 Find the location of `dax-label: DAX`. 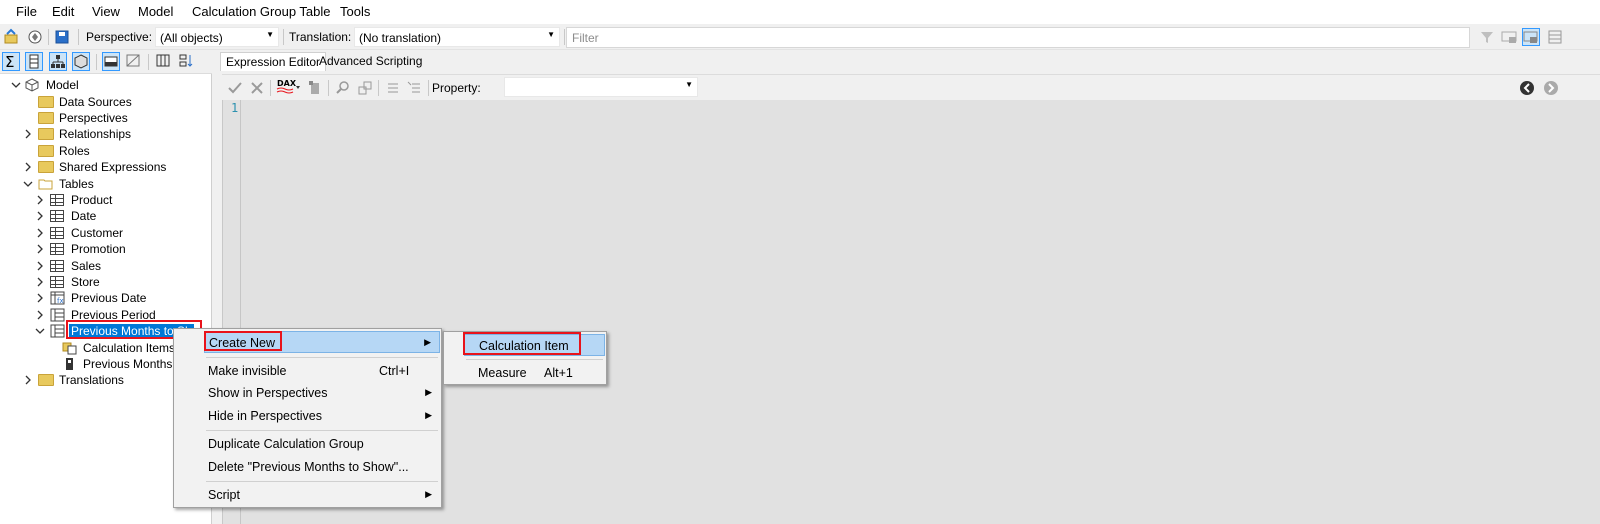

dax-label: DAX is located at coordinates (287, 83).